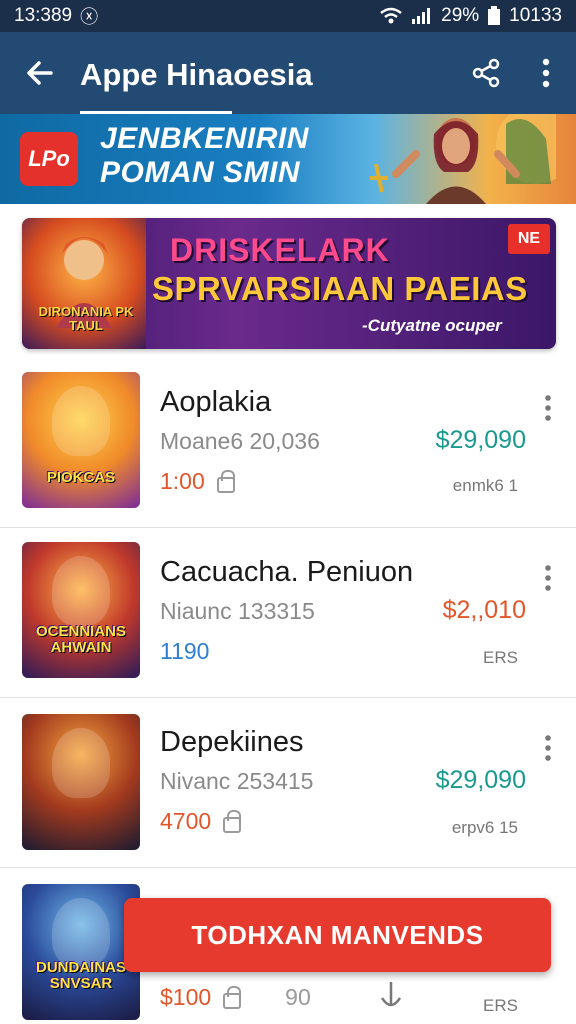  What do you see at coordinates (485, 485) in the screenshot?
I see `item-note: enmk6 1` at bounding box center [485, 485].